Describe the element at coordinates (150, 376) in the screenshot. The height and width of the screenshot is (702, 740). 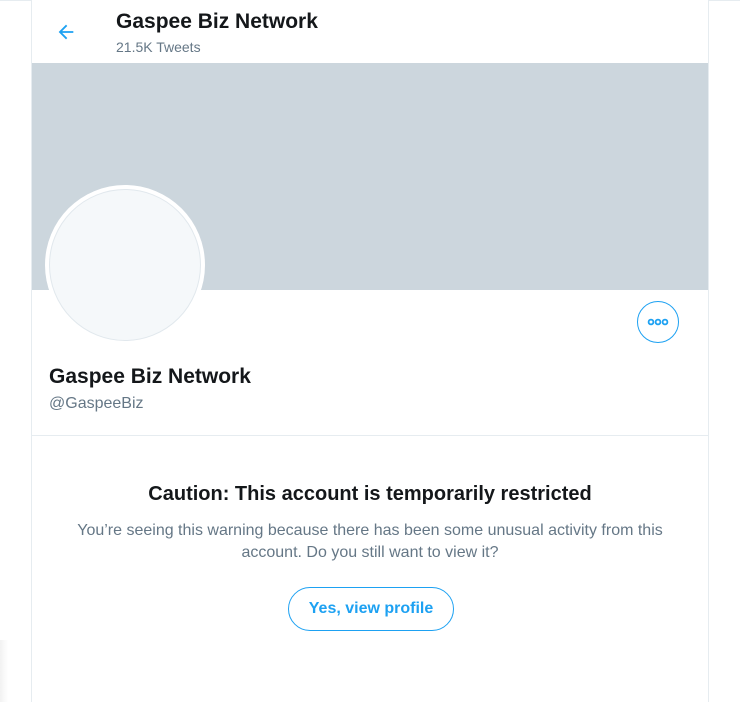
I see `profile-name: Gaspee Biz Network` at that location.